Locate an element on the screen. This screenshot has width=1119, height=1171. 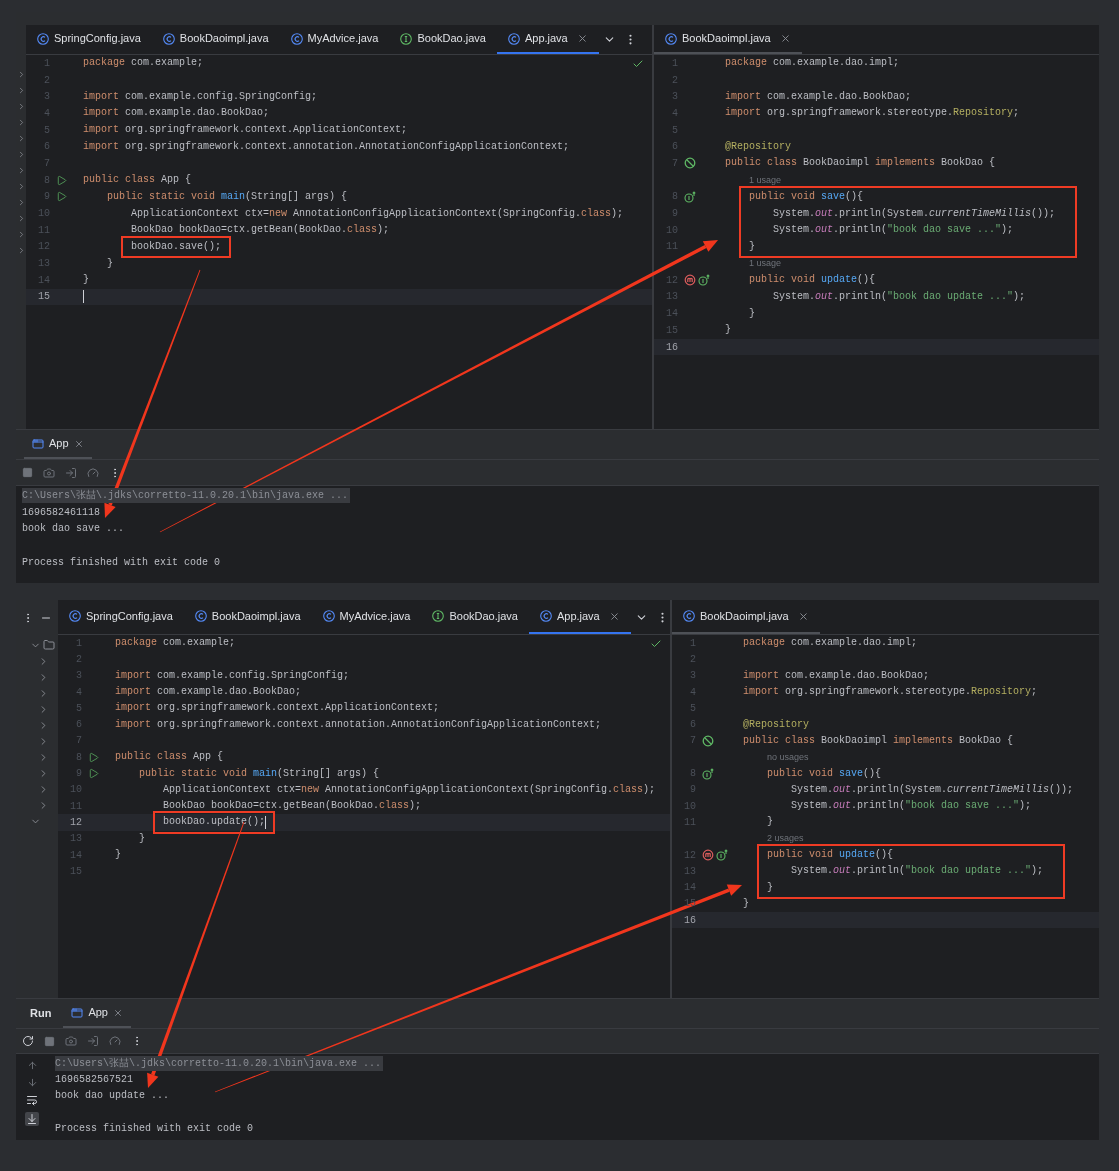
tab-label: BookDao.java is located at coordinates (451, 39).